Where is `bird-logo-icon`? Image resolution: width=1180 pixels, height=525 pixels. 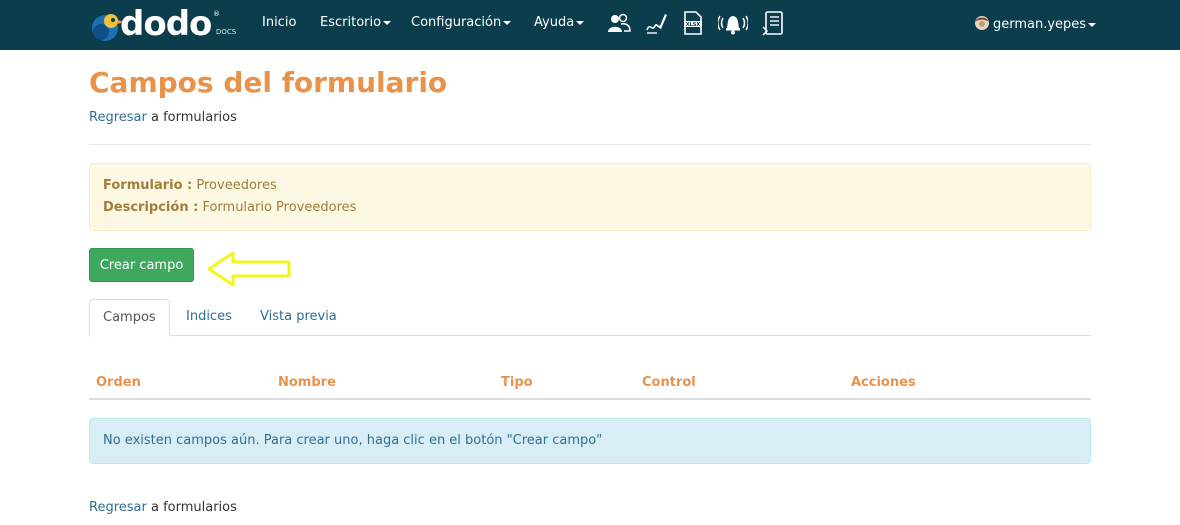
bird-logo-icon is located at coordinates (108, 27).